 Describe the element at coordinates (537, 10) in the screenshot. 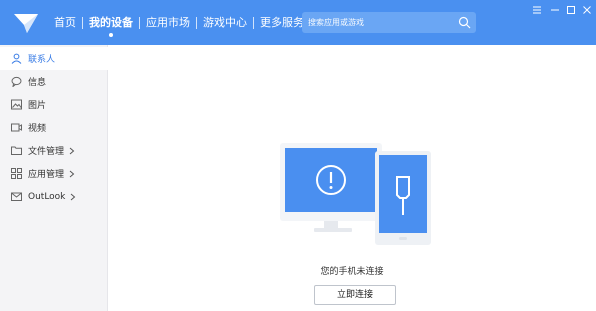

I see `menu-icon` at that location.